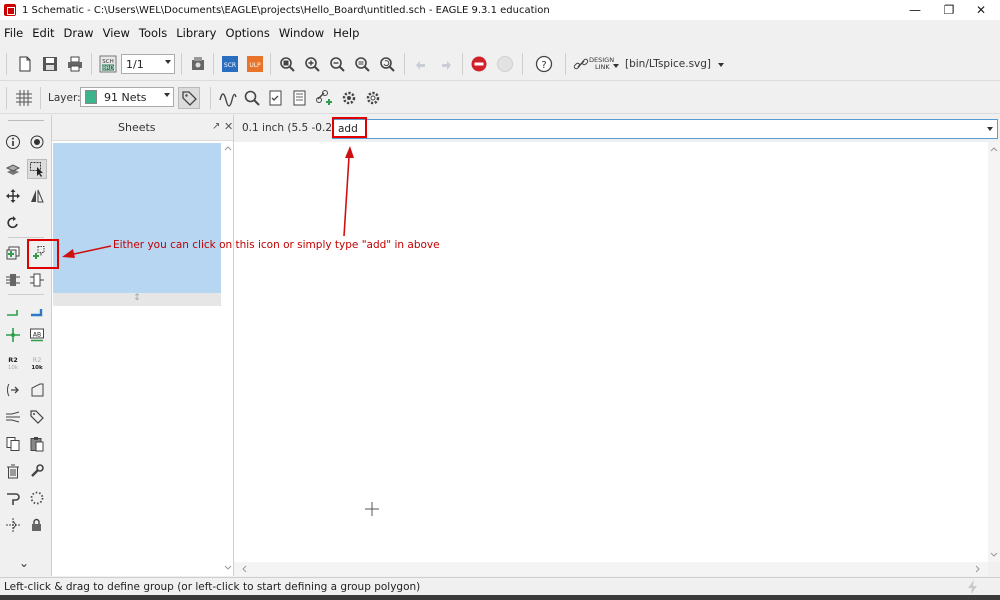 The height and width of the screenshot is (600, 1000). What do you see at coordinates (675, 64) in the screenshot?
I see `script-menu-button: [bin/LTspice.svg]` at bounding box center [675, 64].